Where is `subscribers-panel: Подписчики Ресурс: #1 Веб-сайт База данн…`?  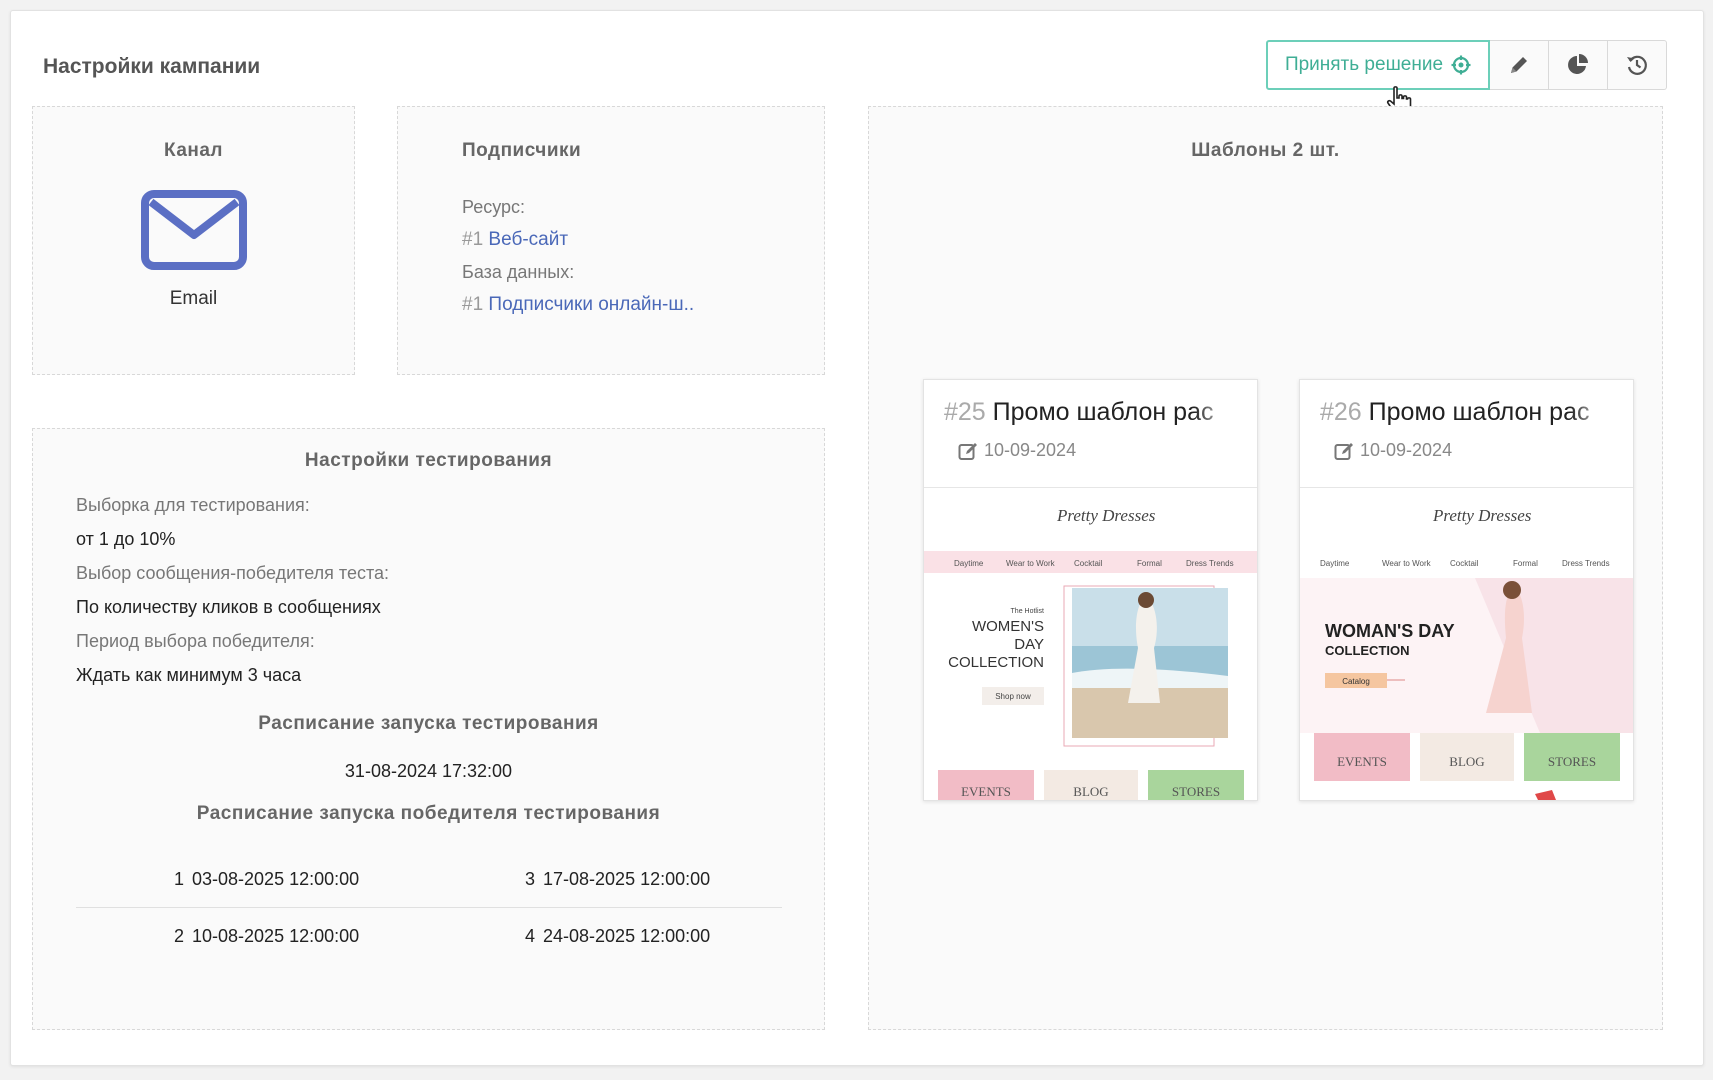
subscribers-panel: Подписчики Ресурс: #1 Веб-сайт База данн… is located at coordinates (611, 240).